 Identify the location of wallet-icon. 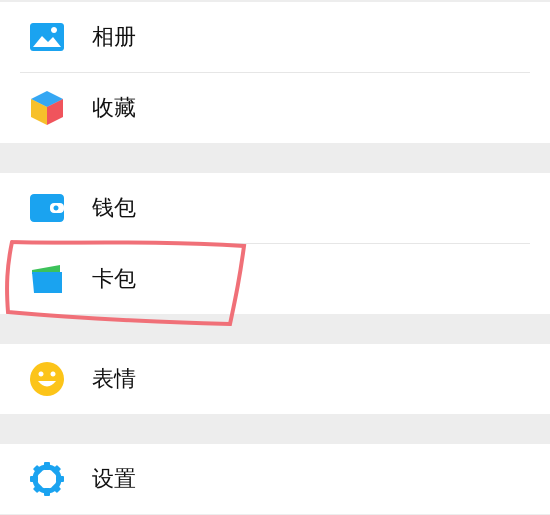
(47, 208).